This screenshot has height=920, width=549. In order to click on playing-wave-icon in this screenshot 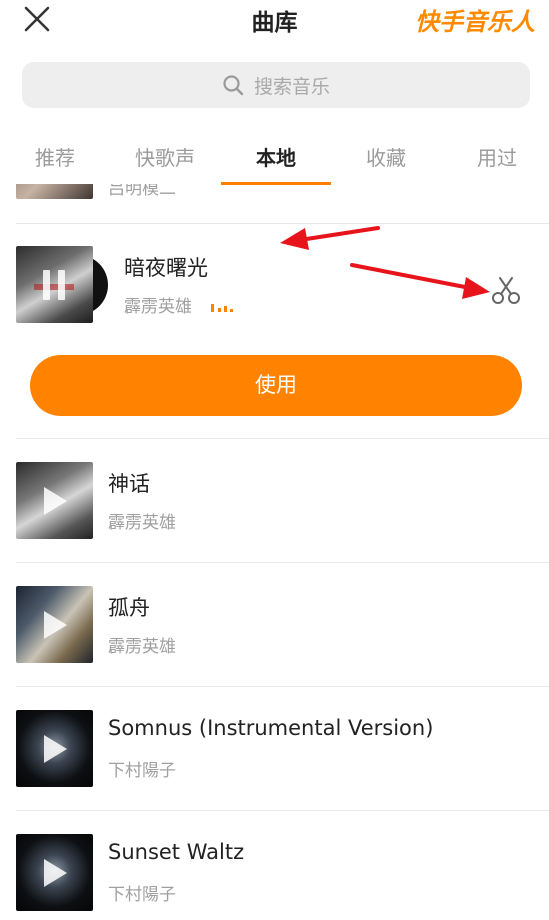, I will do `click(222, 308)`.